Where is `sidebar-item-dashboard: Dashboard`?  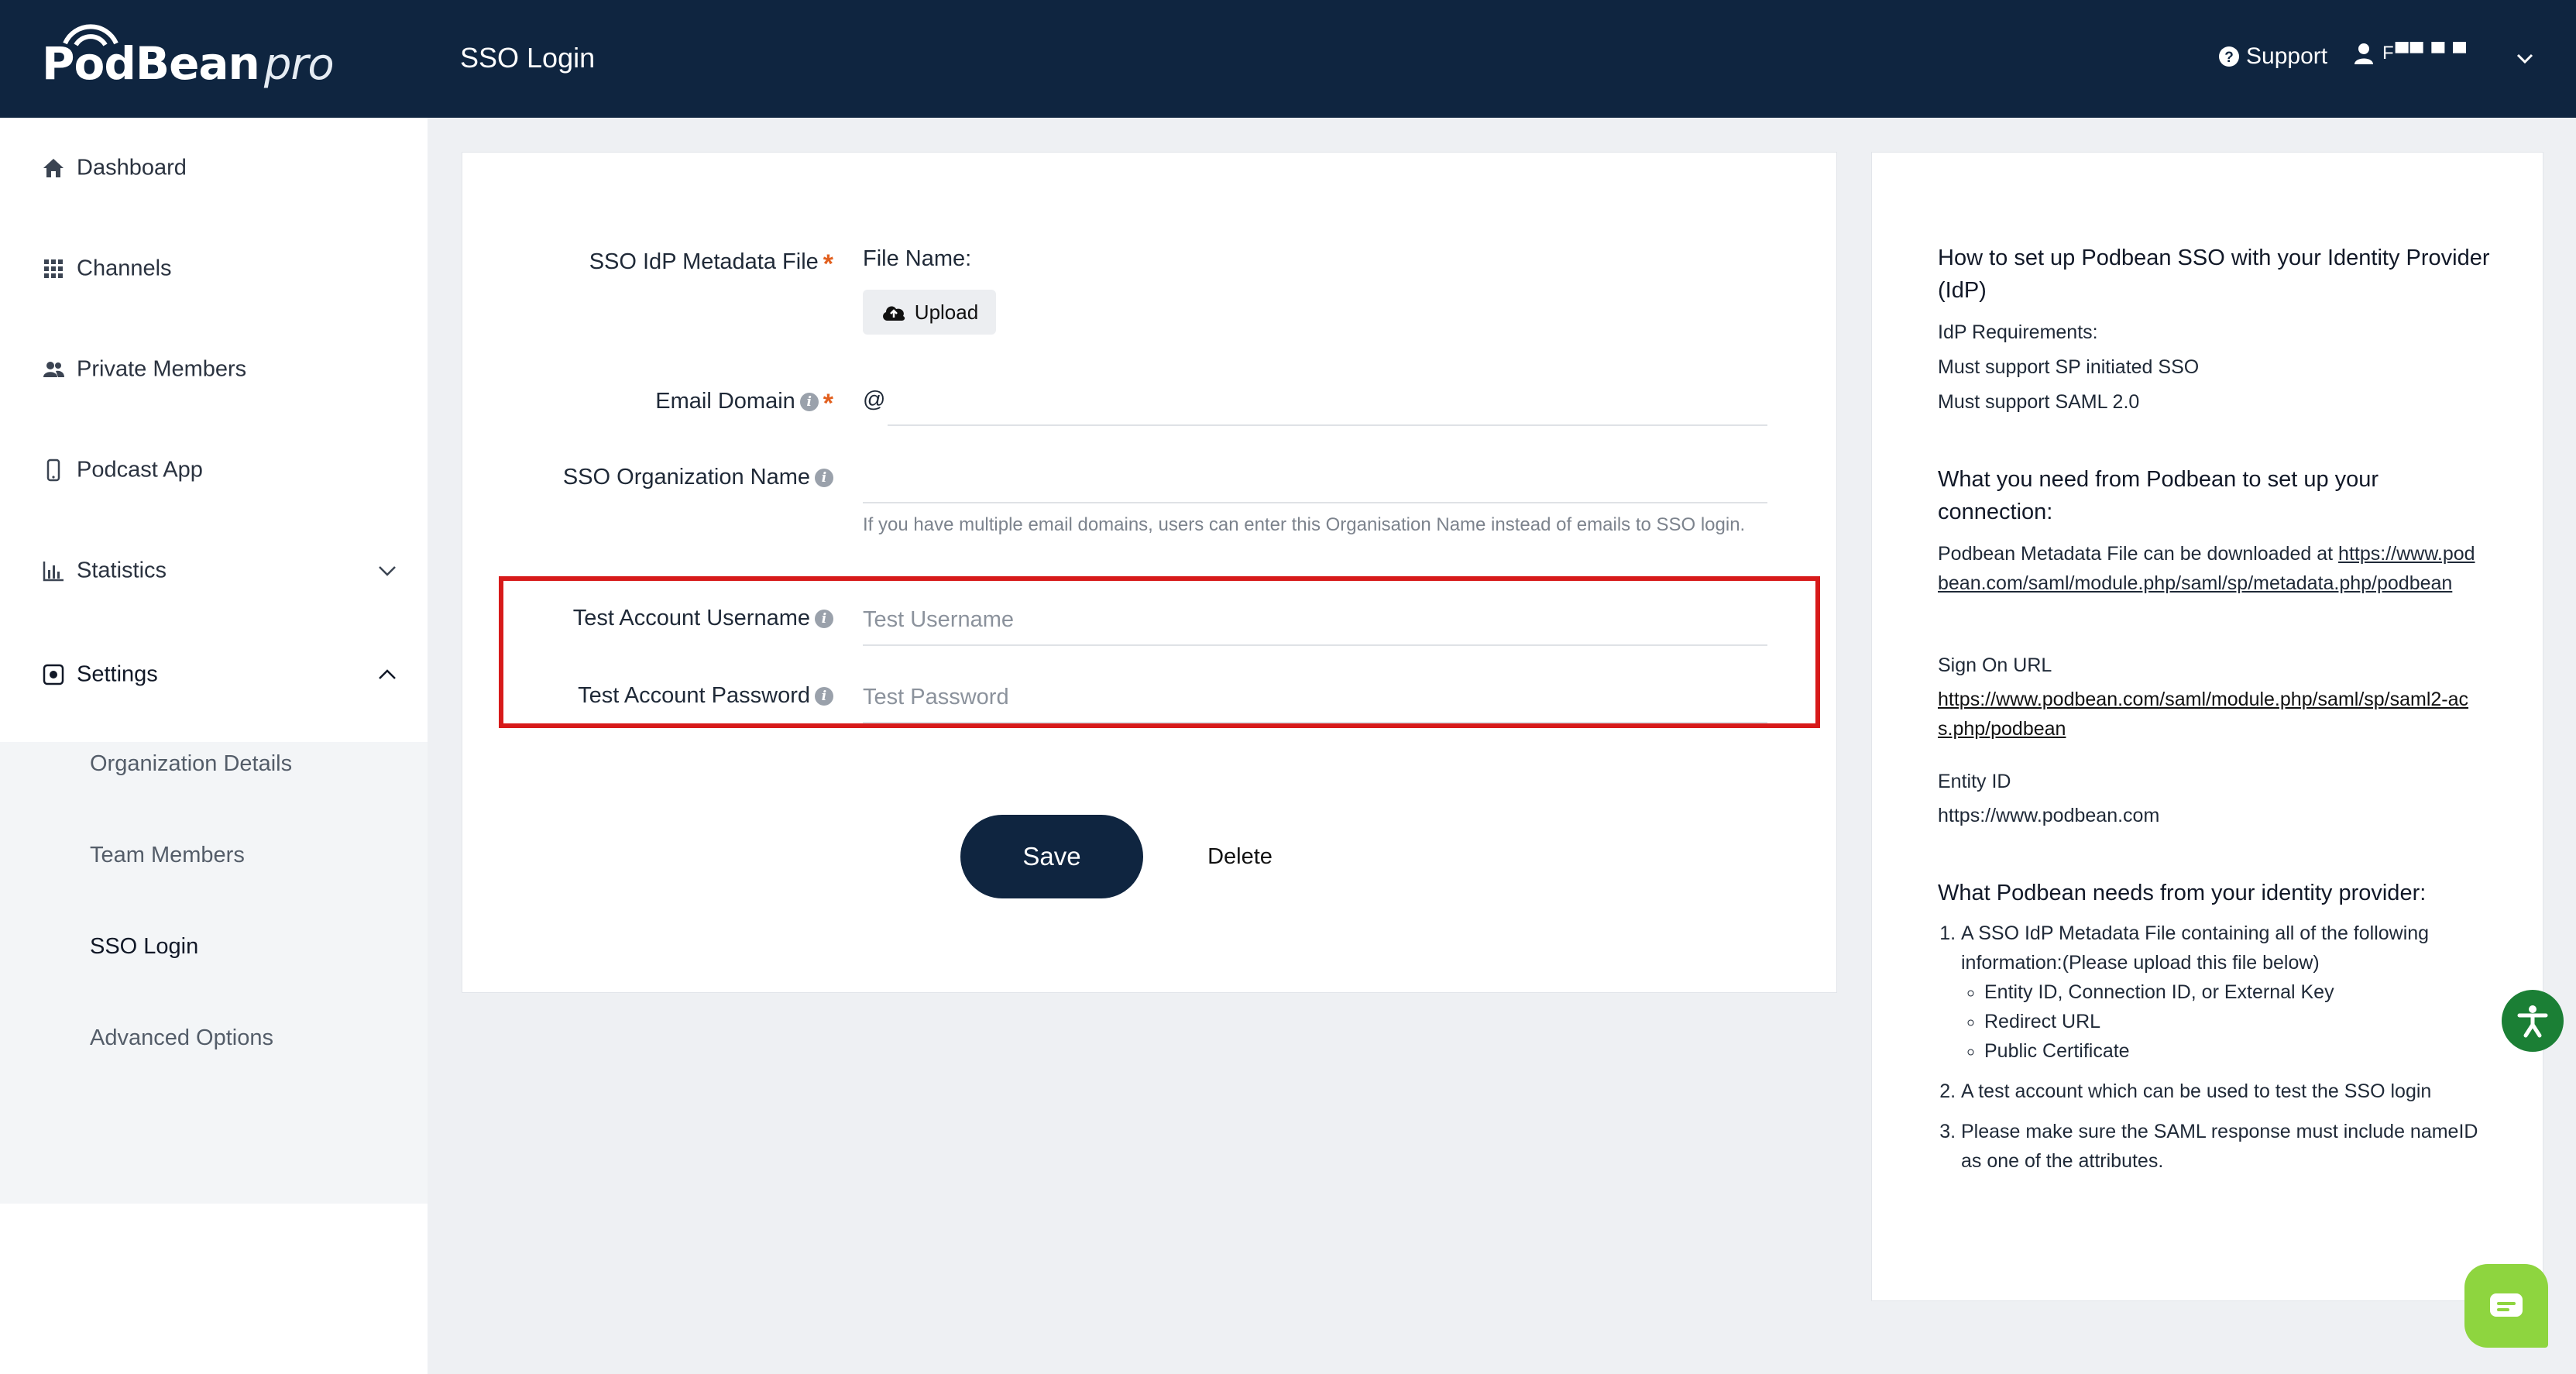
sidebar-item-dashboard: Dashboard is located at coordinates (214, 168).